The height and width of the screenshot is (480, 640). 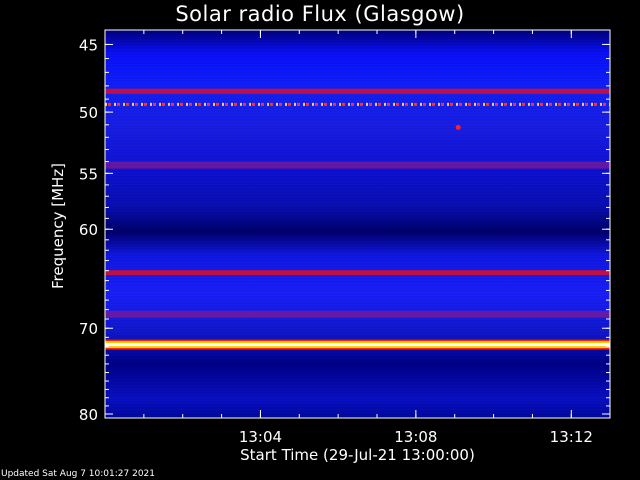 What do you see at coordinates (58, 226) in the screenshot?
I see `y-axis-label: Frequency [MHz]` at bounding box center [58, 226].